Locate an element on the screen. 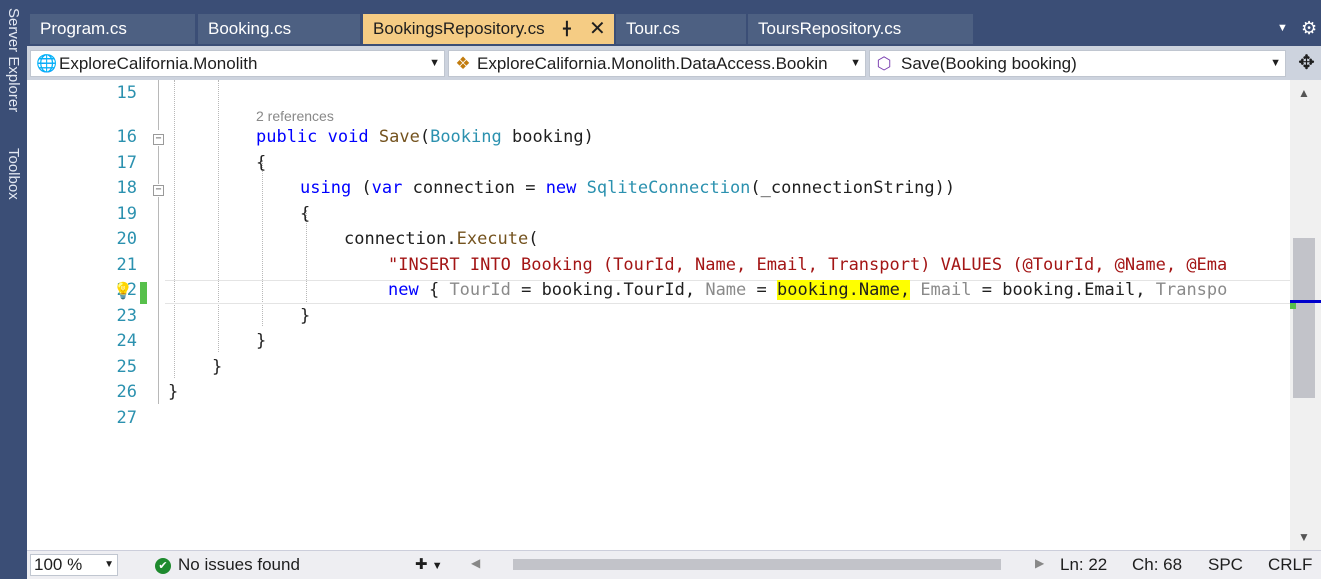 This screenshot has height=579, width=1321. issues-text: No issues found is located at coordinates (239, 564).